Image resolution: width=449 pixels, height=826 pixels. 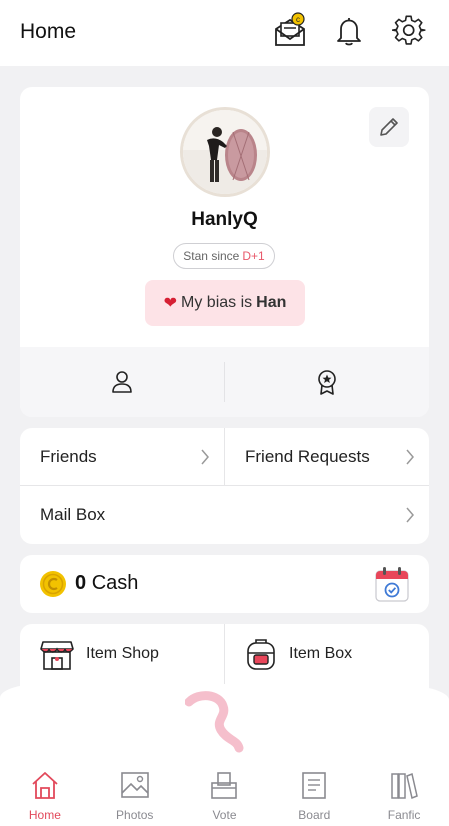 I want to click on award-badge-icon, so click(x=327, y=382).